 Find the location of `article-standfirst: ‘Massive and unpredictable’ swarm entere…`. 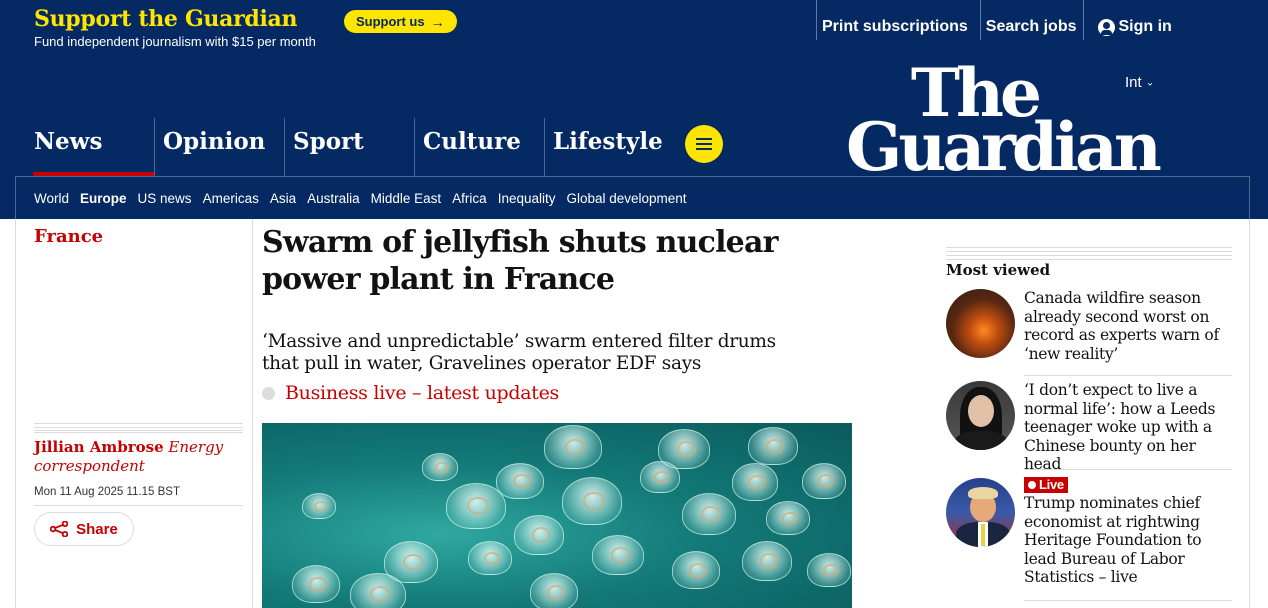

article-standfirst: ‘Massive and unpredictable’ swarm entere… is located at coordinates (519, 352).